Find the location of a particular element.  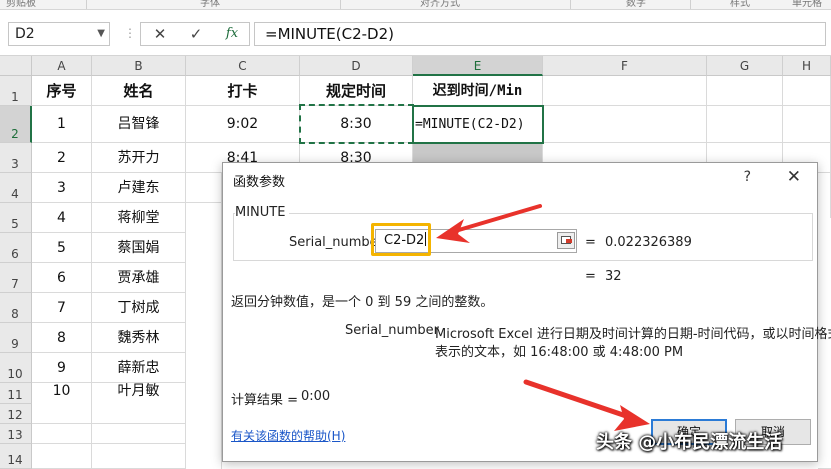

calc-result-label: 计算结果 = is located at coordinates (265, 400).